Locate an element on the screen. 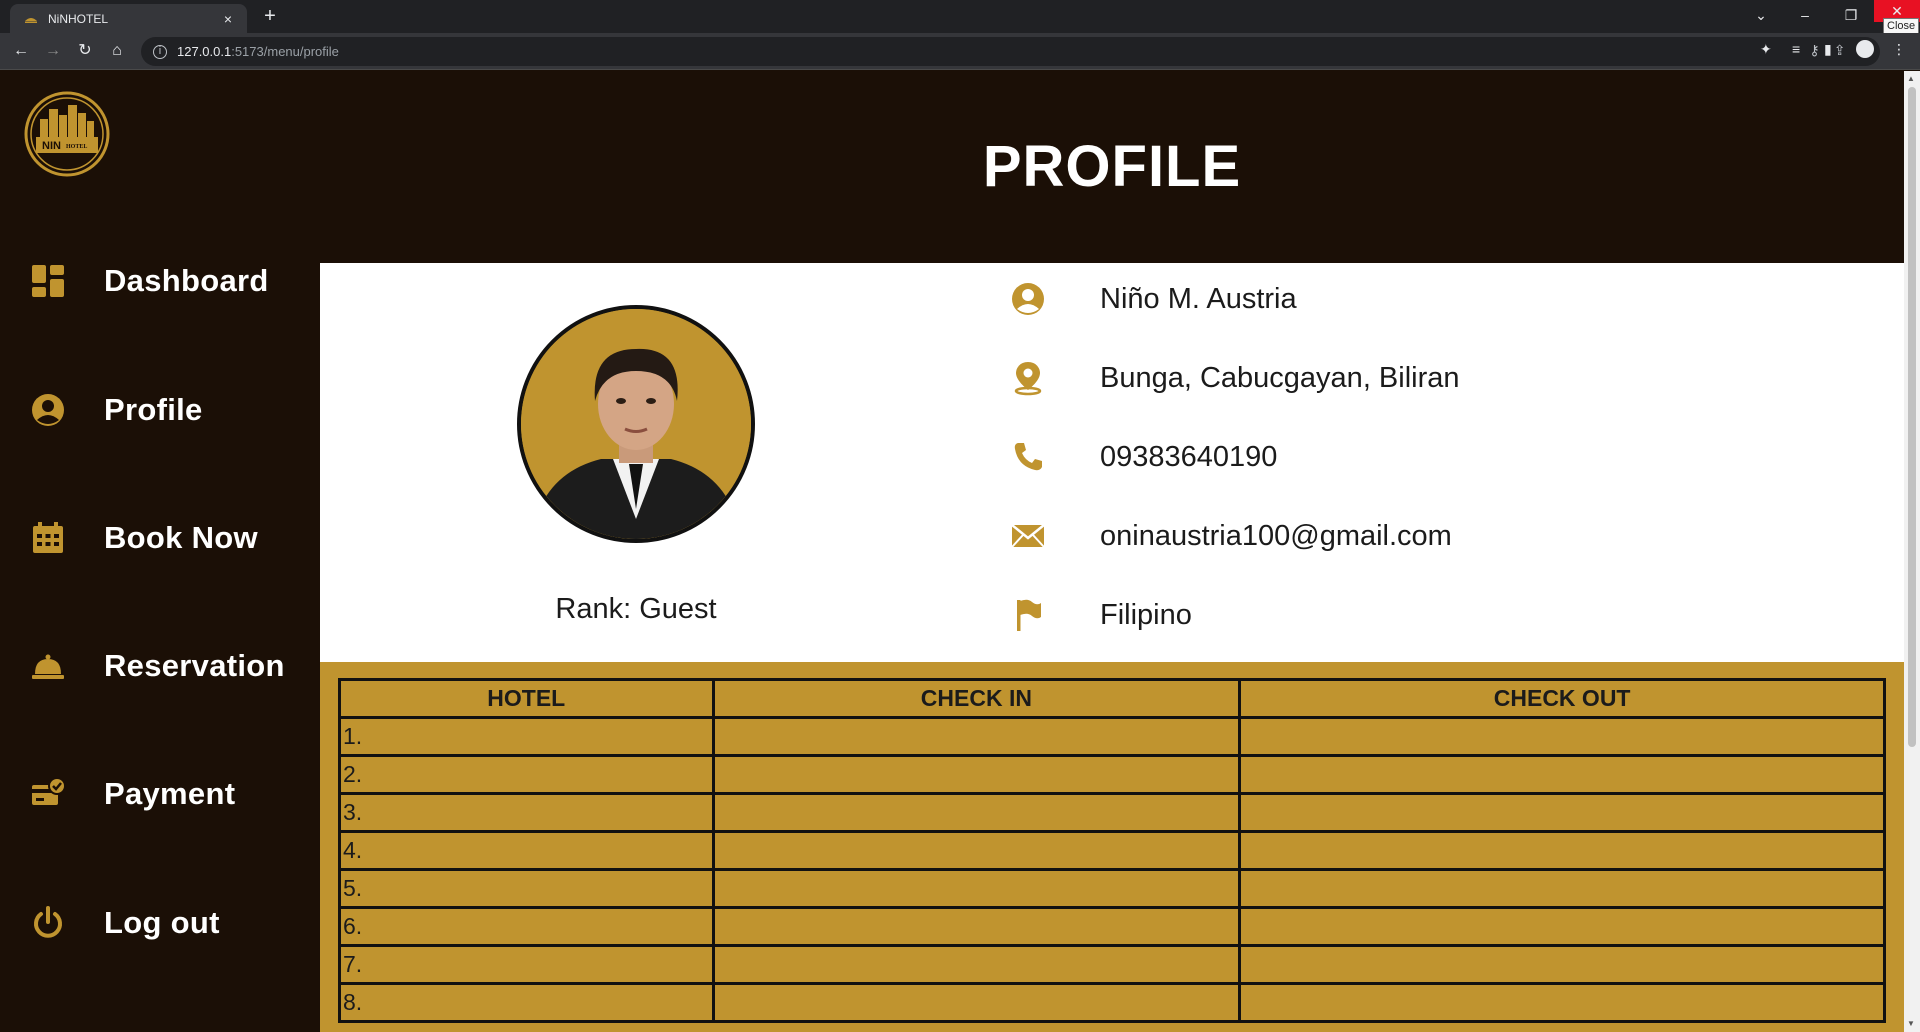 The height and width of the screenshot is (1032, 1920). profile-avatar-icon is located at coordinates (1865, 49).